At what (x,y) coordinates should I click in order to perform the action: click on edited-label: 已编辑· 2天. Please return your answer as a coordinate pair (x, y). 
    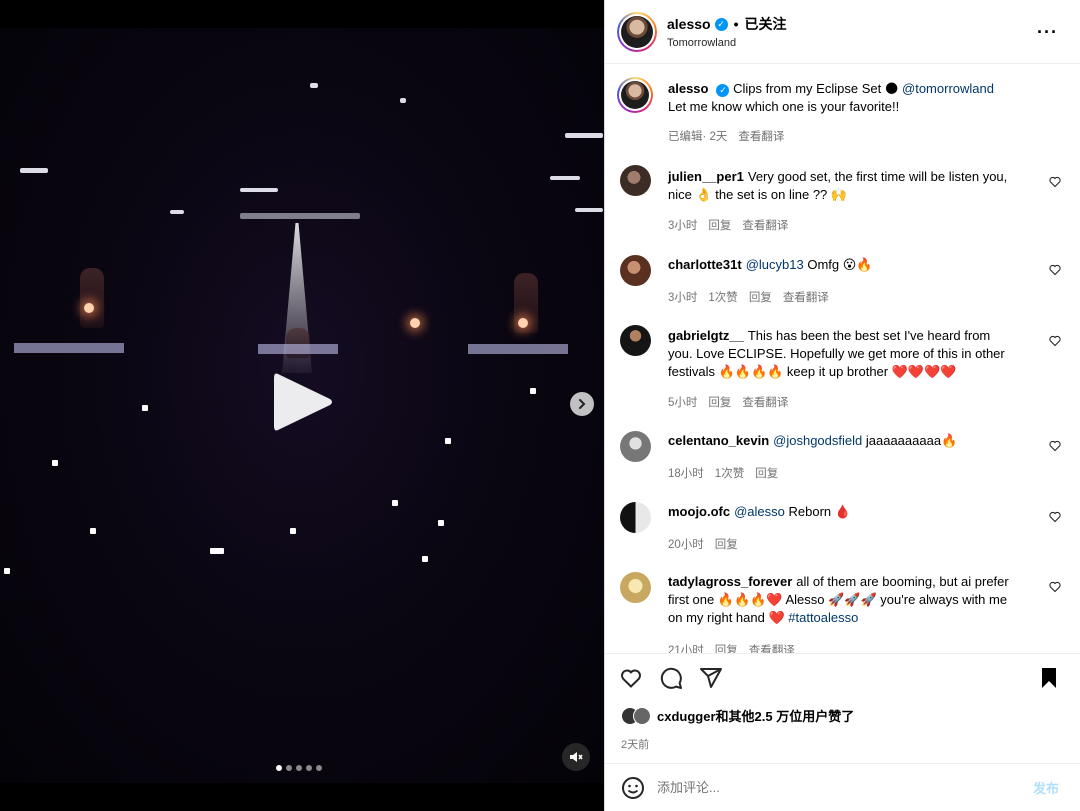
    Looking at the image, I should click on (698, 137).